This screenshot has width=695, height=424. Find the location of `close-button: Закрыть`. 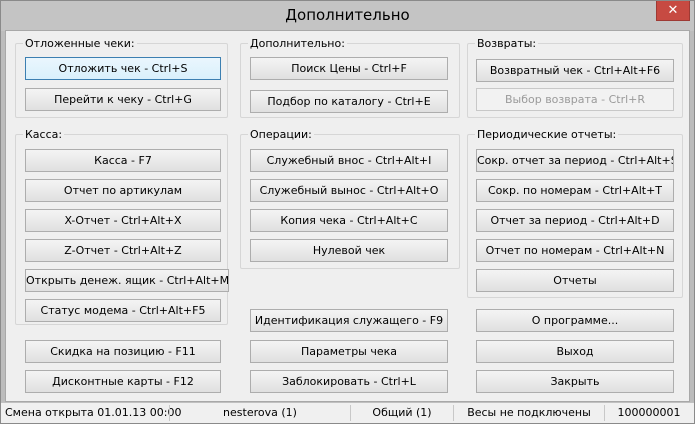

close-button: Закрыть is located at coordinates (575, 381).